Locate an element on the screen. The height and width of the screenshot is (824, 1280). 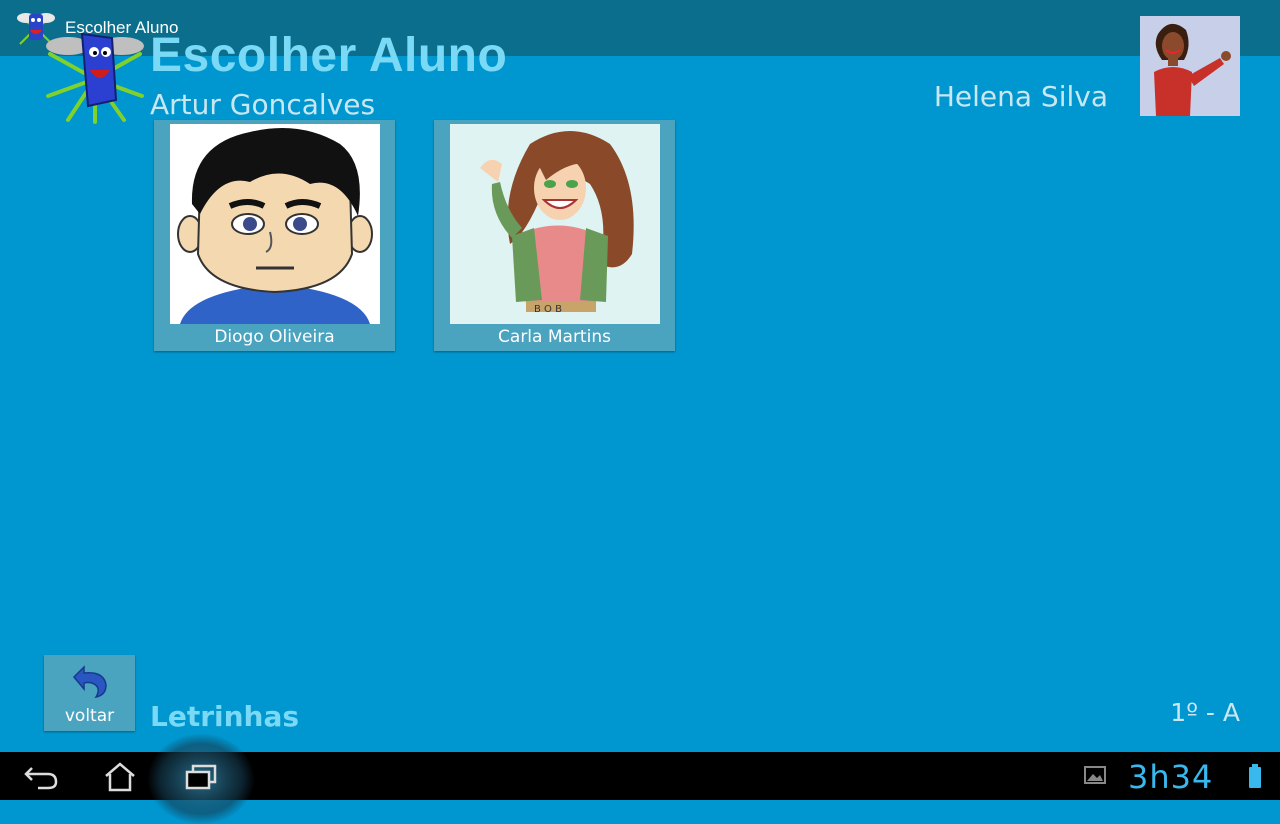
page-title: Escolher Aluno is located at coordinates (329, 55).